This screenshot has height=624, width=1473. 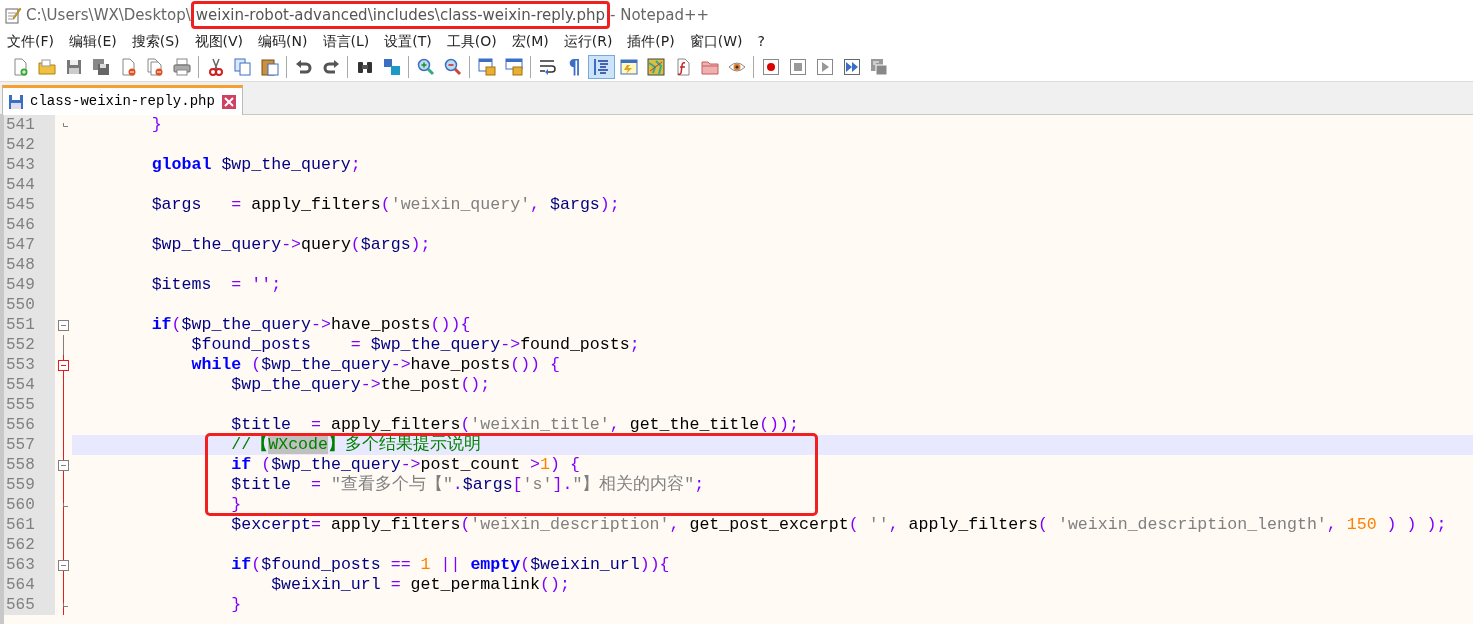 I want to click on code-line: $excerpt= apply_filters('weixin_description', get_post_excerpt( '', apply_filters( 'weixin_description_length', 150 ) ) );, so click(x=838, y=524).